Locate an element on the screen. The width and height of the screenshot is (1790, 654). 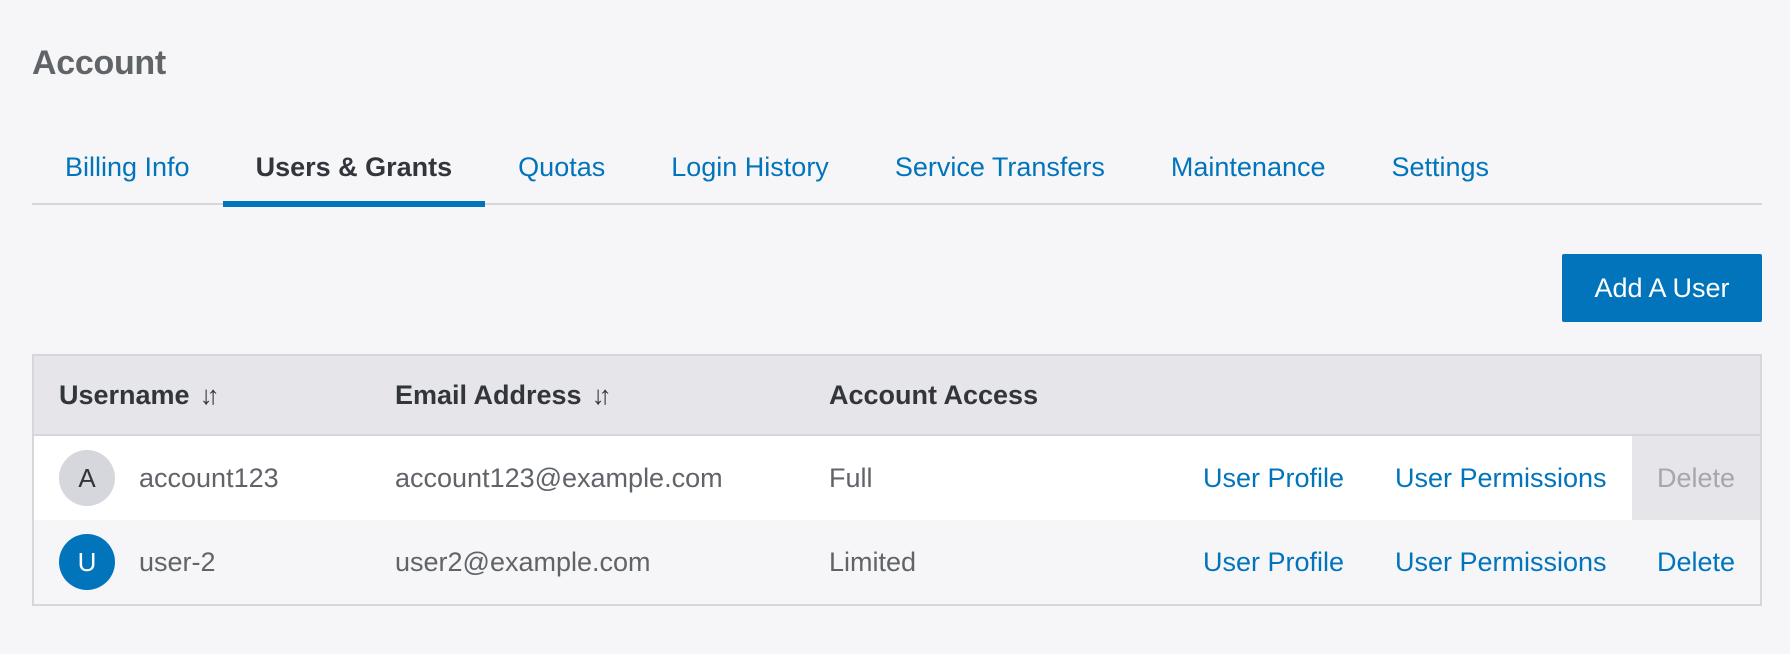
account-access-cell: Limited is located at coordinates (873, 561).